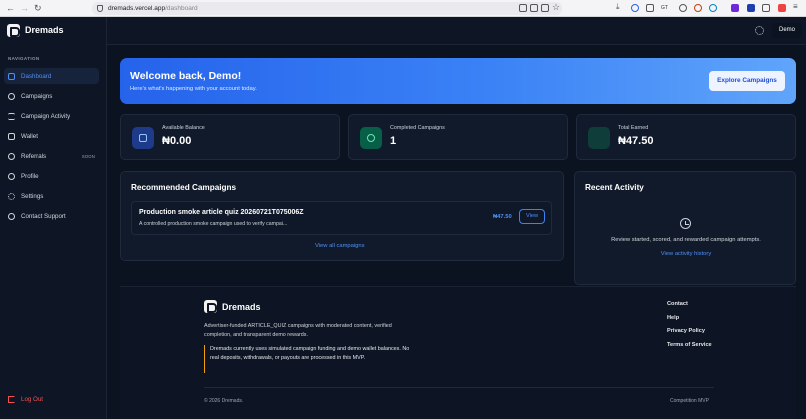 This screenshot has height=419, width=806. I want to click on sidebar-item-label: Profile, so click(30, 176).